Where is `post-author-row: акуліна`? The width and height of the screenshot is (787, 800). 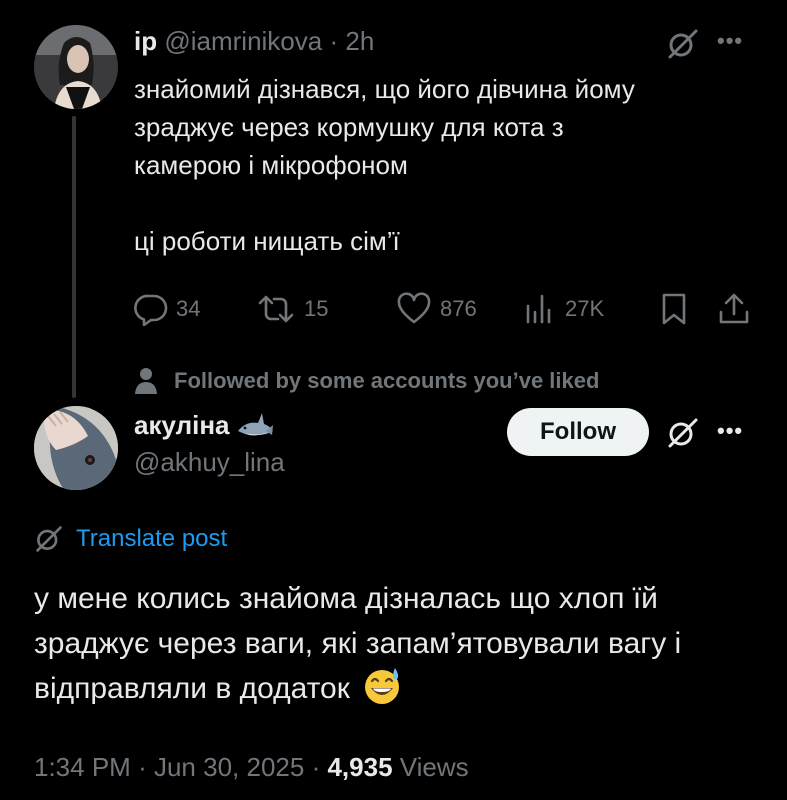
post-author-row: акуліна is located at coordinates (209, 425).